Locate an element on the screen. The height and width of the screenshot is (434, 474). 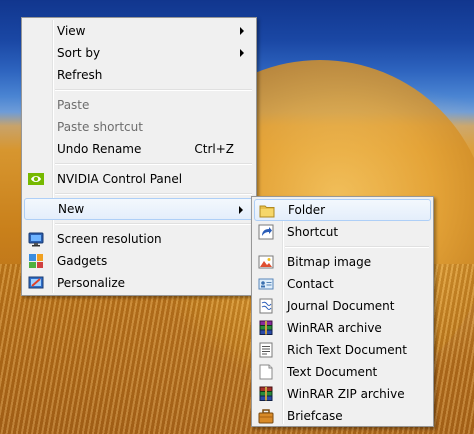
gadgets-icon is located at coordinates (36, 261).